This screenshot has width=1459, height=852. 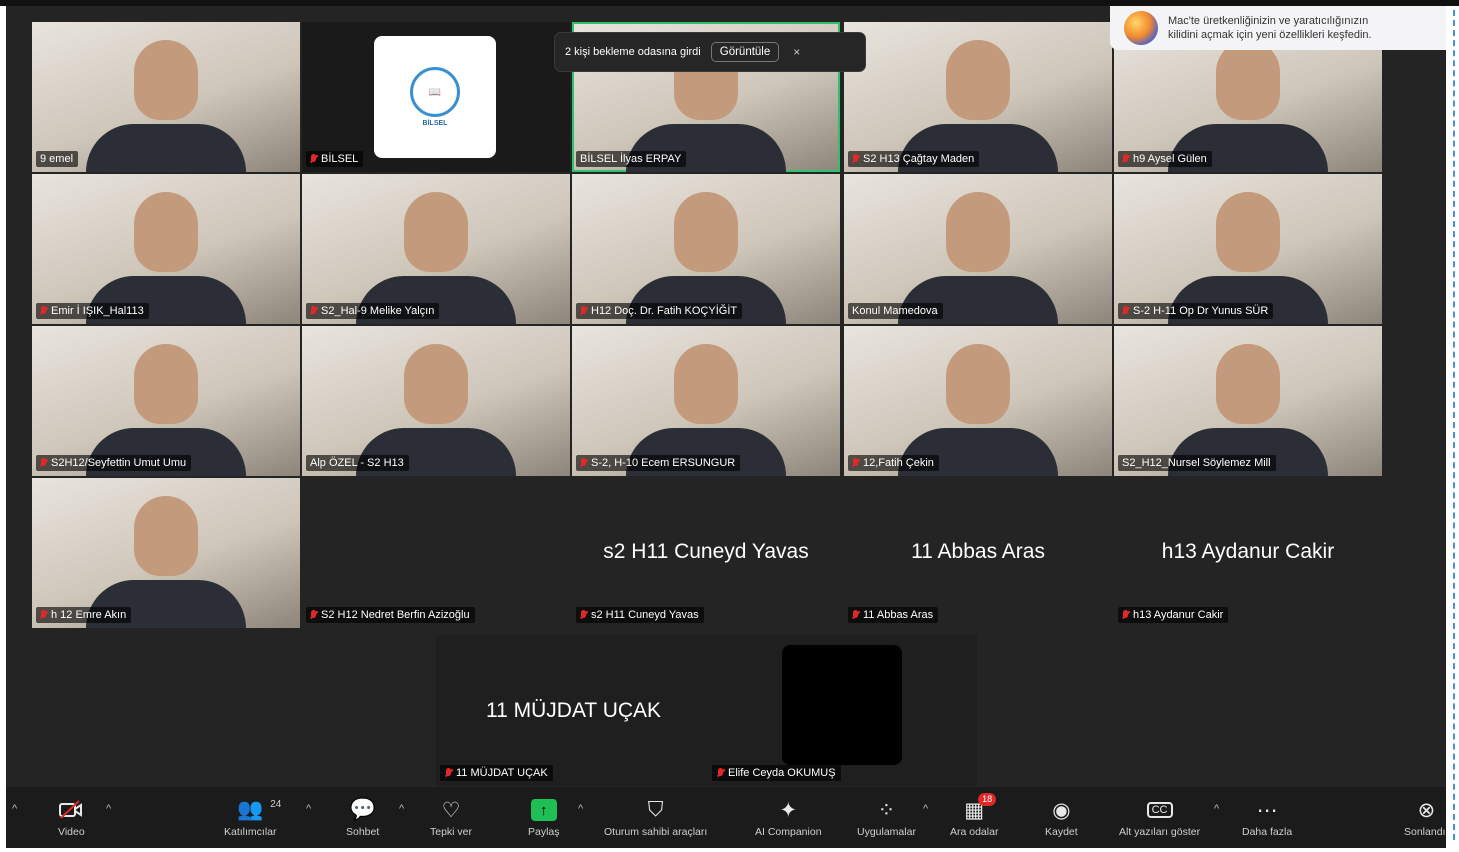 I want to click on participants-icon: 👥 24, so click(x=259, y=809).